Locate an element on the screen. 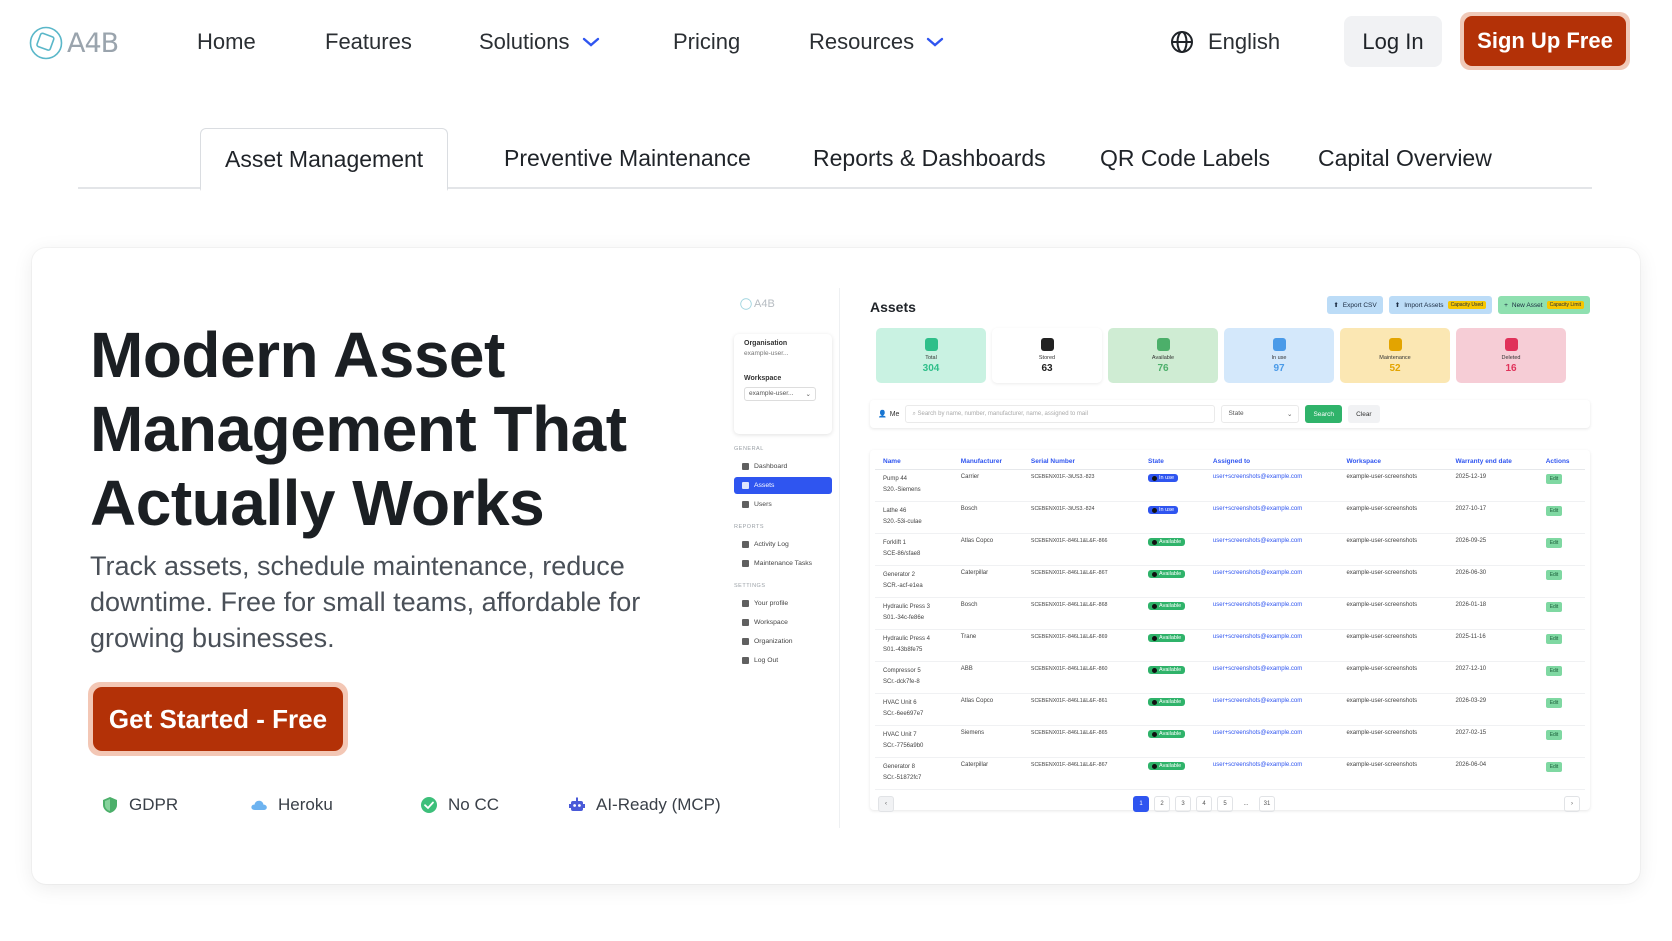  cell-serial: SCEBENX01F.-3iUS3.-824 is located at coordinates (1081, 517).